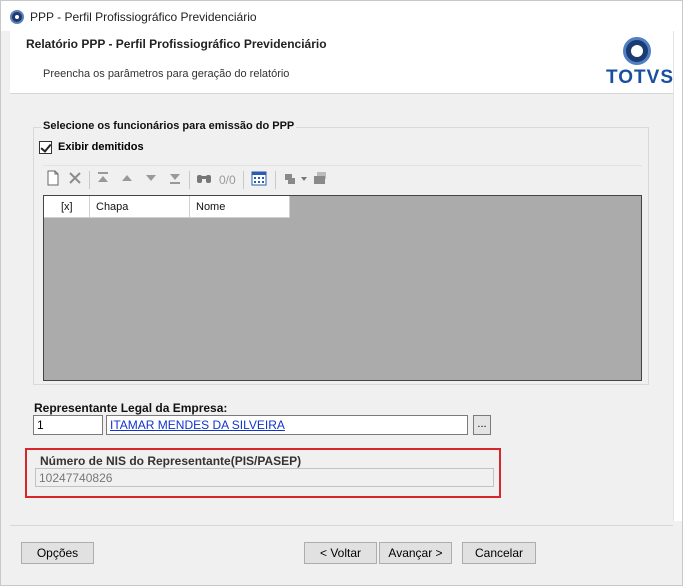  Describe the element at coordinates (57, 553) in the screenshot. I see `options-button: Opções` at that location.